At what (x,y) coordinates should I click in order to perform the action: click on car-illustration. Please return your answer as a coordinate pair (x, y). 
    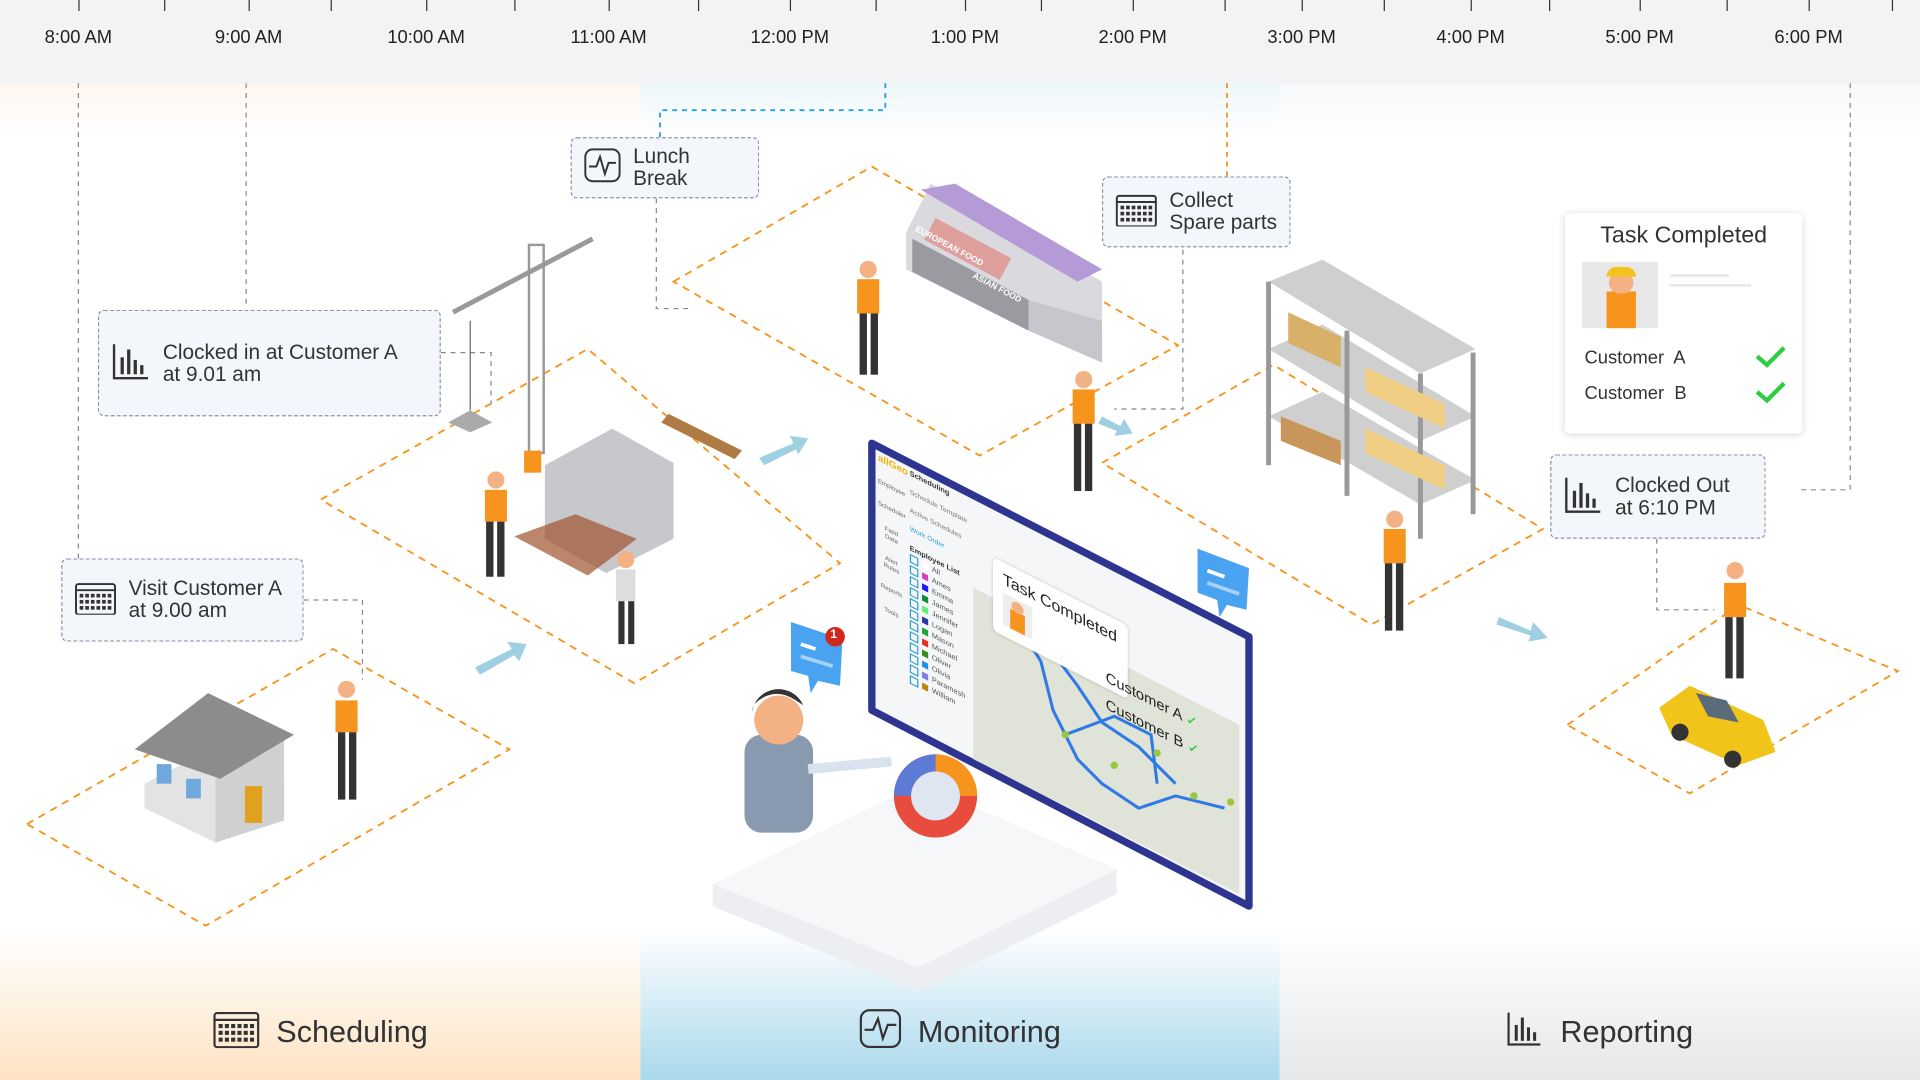
    Looking at the image, I should click on (1717, 726).